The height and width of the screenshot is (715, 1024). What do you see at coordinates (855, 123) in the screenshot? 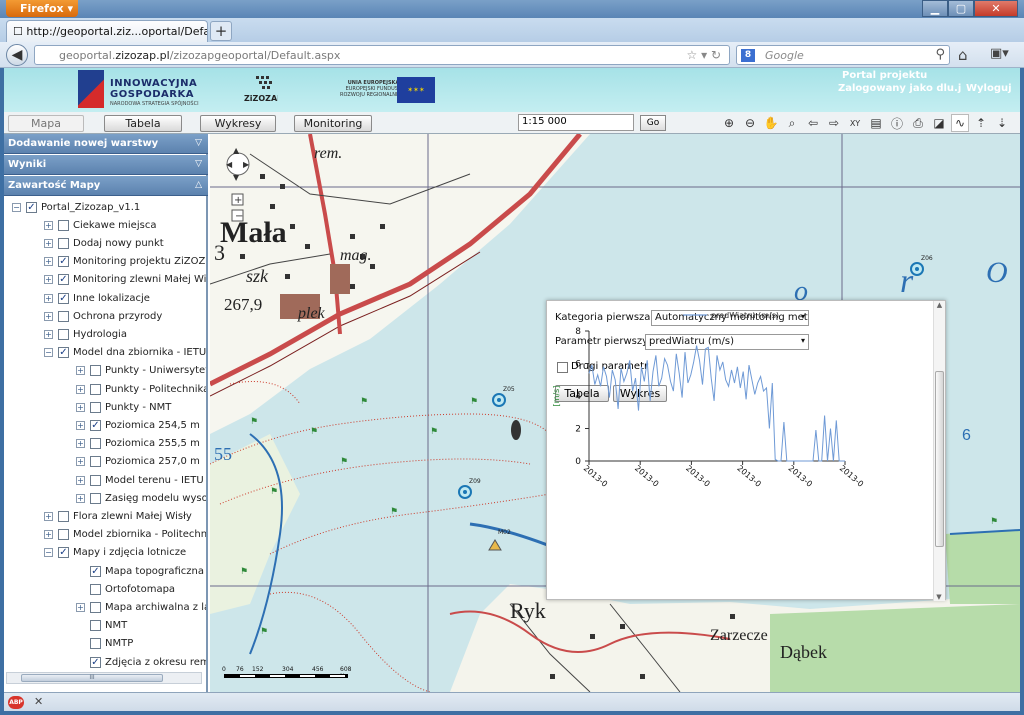
I see `xy-icon: XY` at bounding box center [855, 123].